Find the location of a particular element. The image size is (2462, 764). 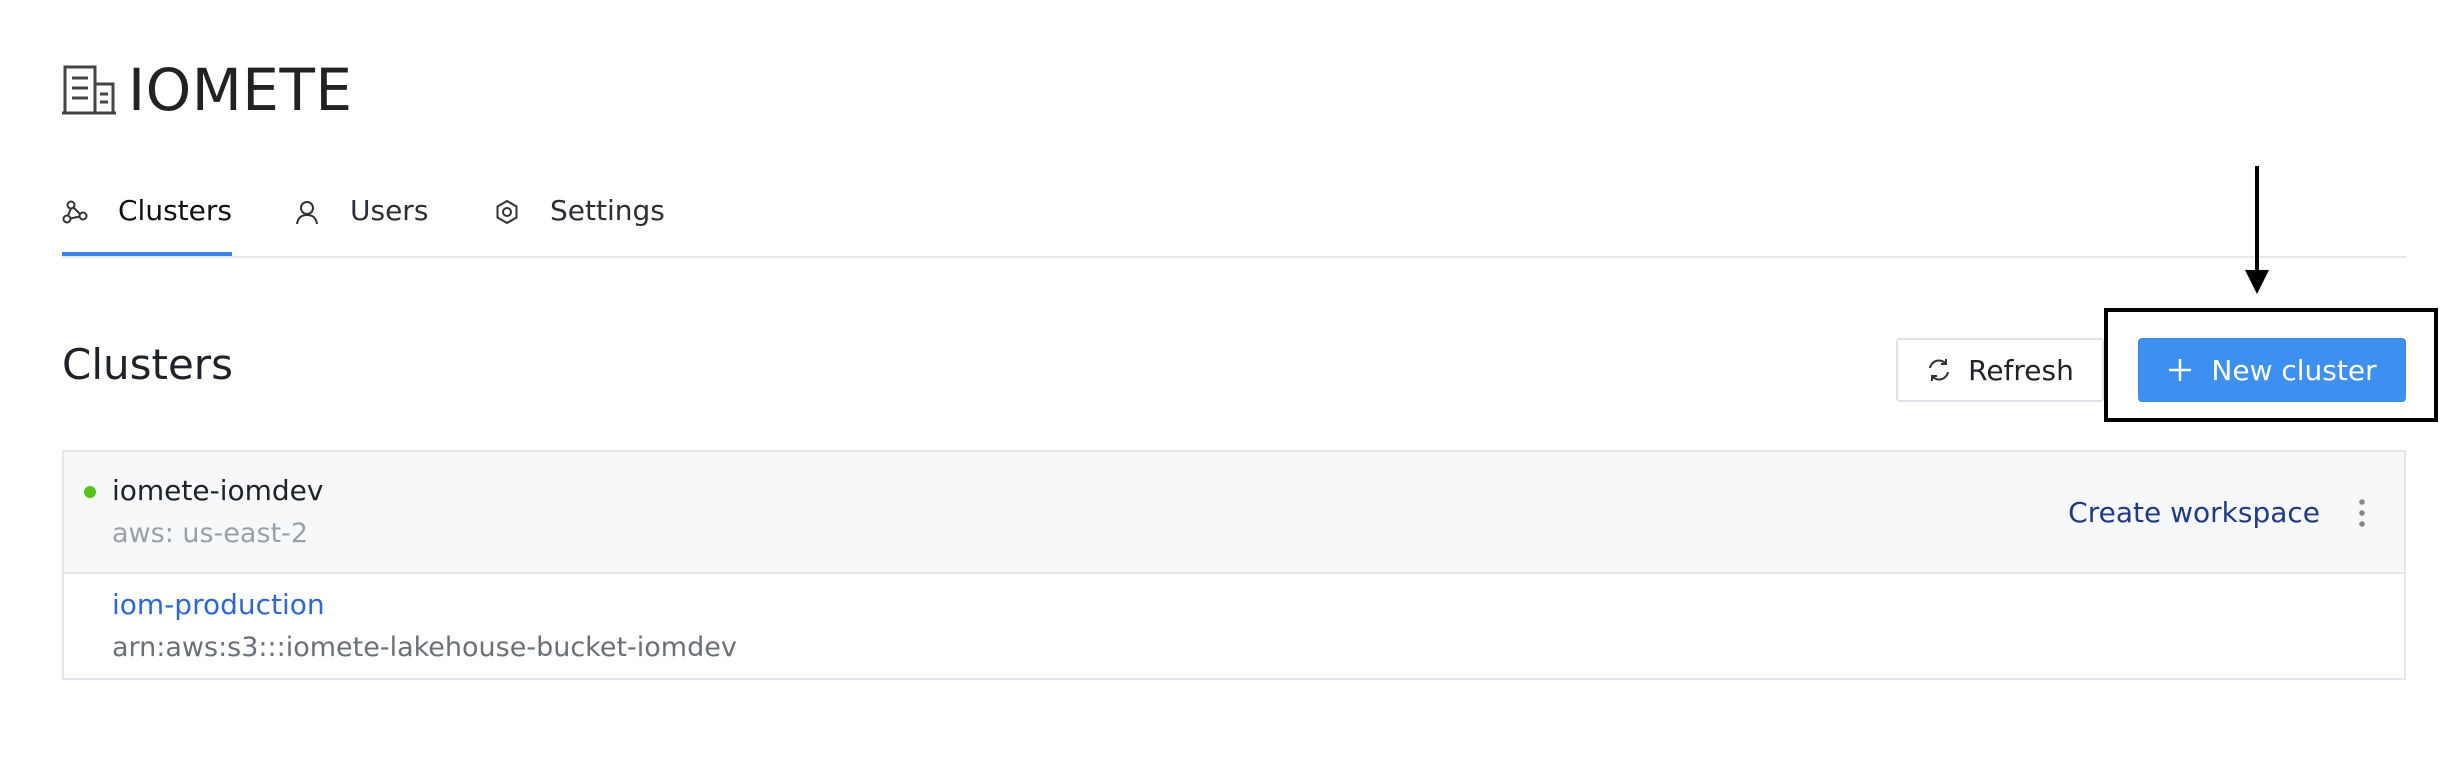

tab-label: Users is located at coordinates (389, 210).